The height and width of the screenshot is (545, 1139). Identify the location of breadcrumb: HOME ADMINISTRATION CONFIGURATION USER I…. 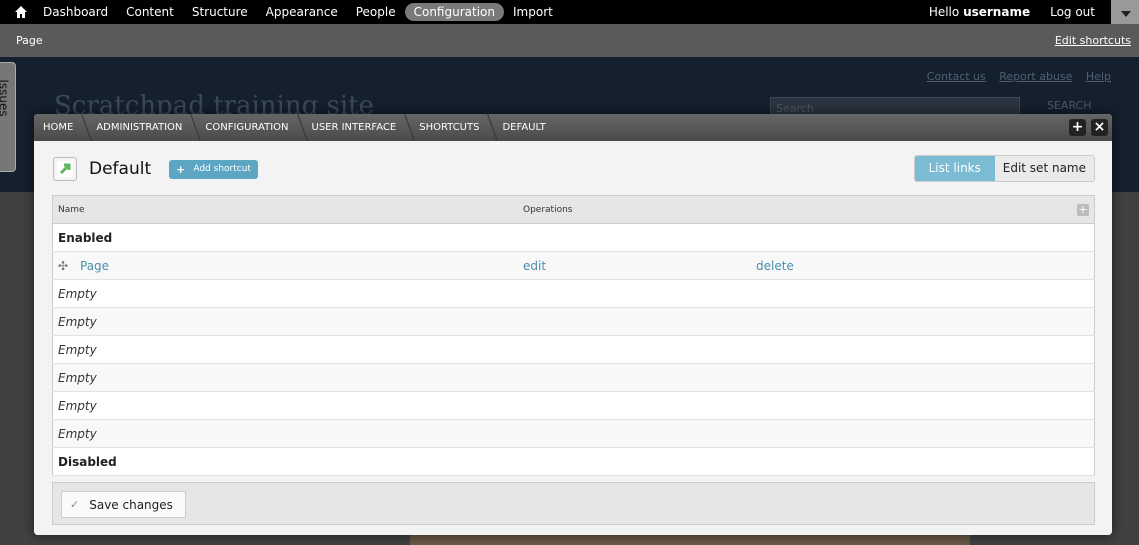
(573, 127).